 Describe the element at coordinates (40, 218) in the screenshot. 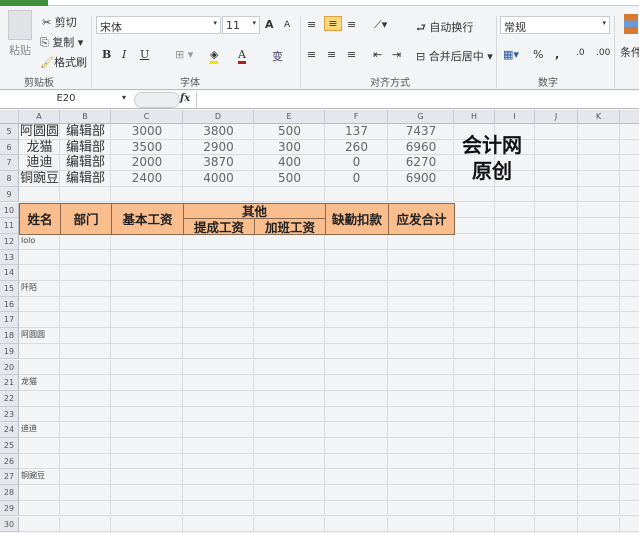

I see `header-name: 姓名` at that location.